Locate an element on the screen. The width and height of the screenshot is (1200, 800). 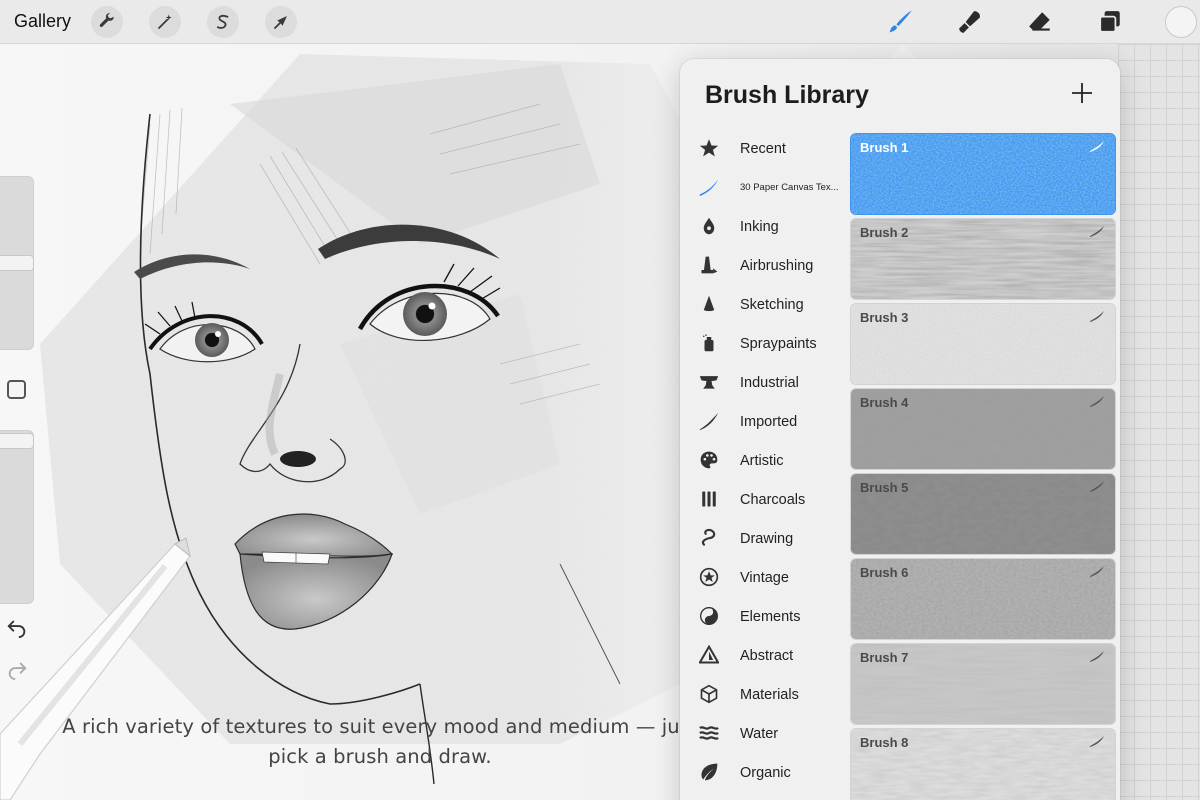
brush-set-label: Airbrushing is located at coordinates (777, 266).